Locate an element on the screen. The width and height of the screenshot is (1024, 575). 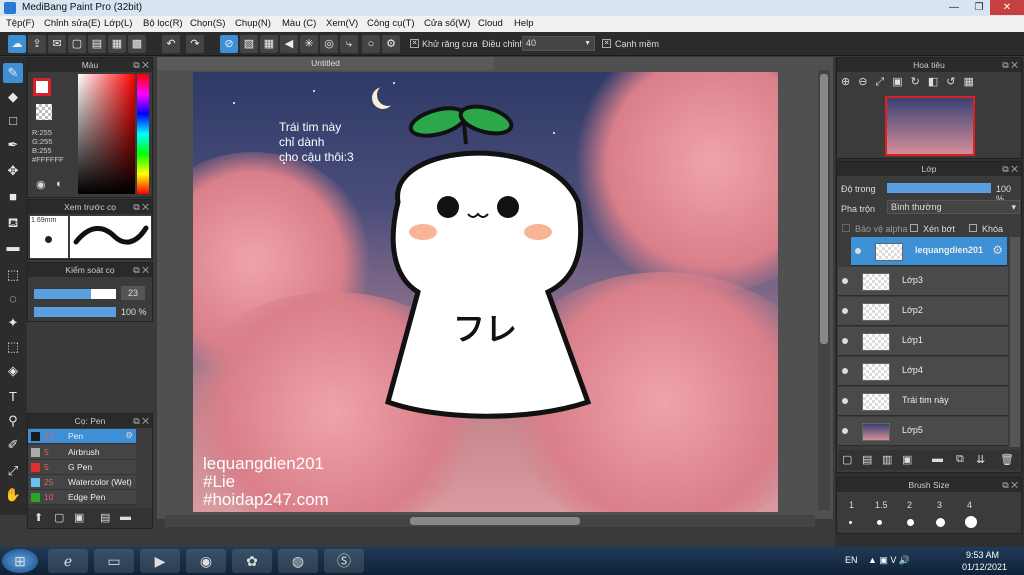
merge-layer-icon: ⇊ is located at coordinates (980, 459).